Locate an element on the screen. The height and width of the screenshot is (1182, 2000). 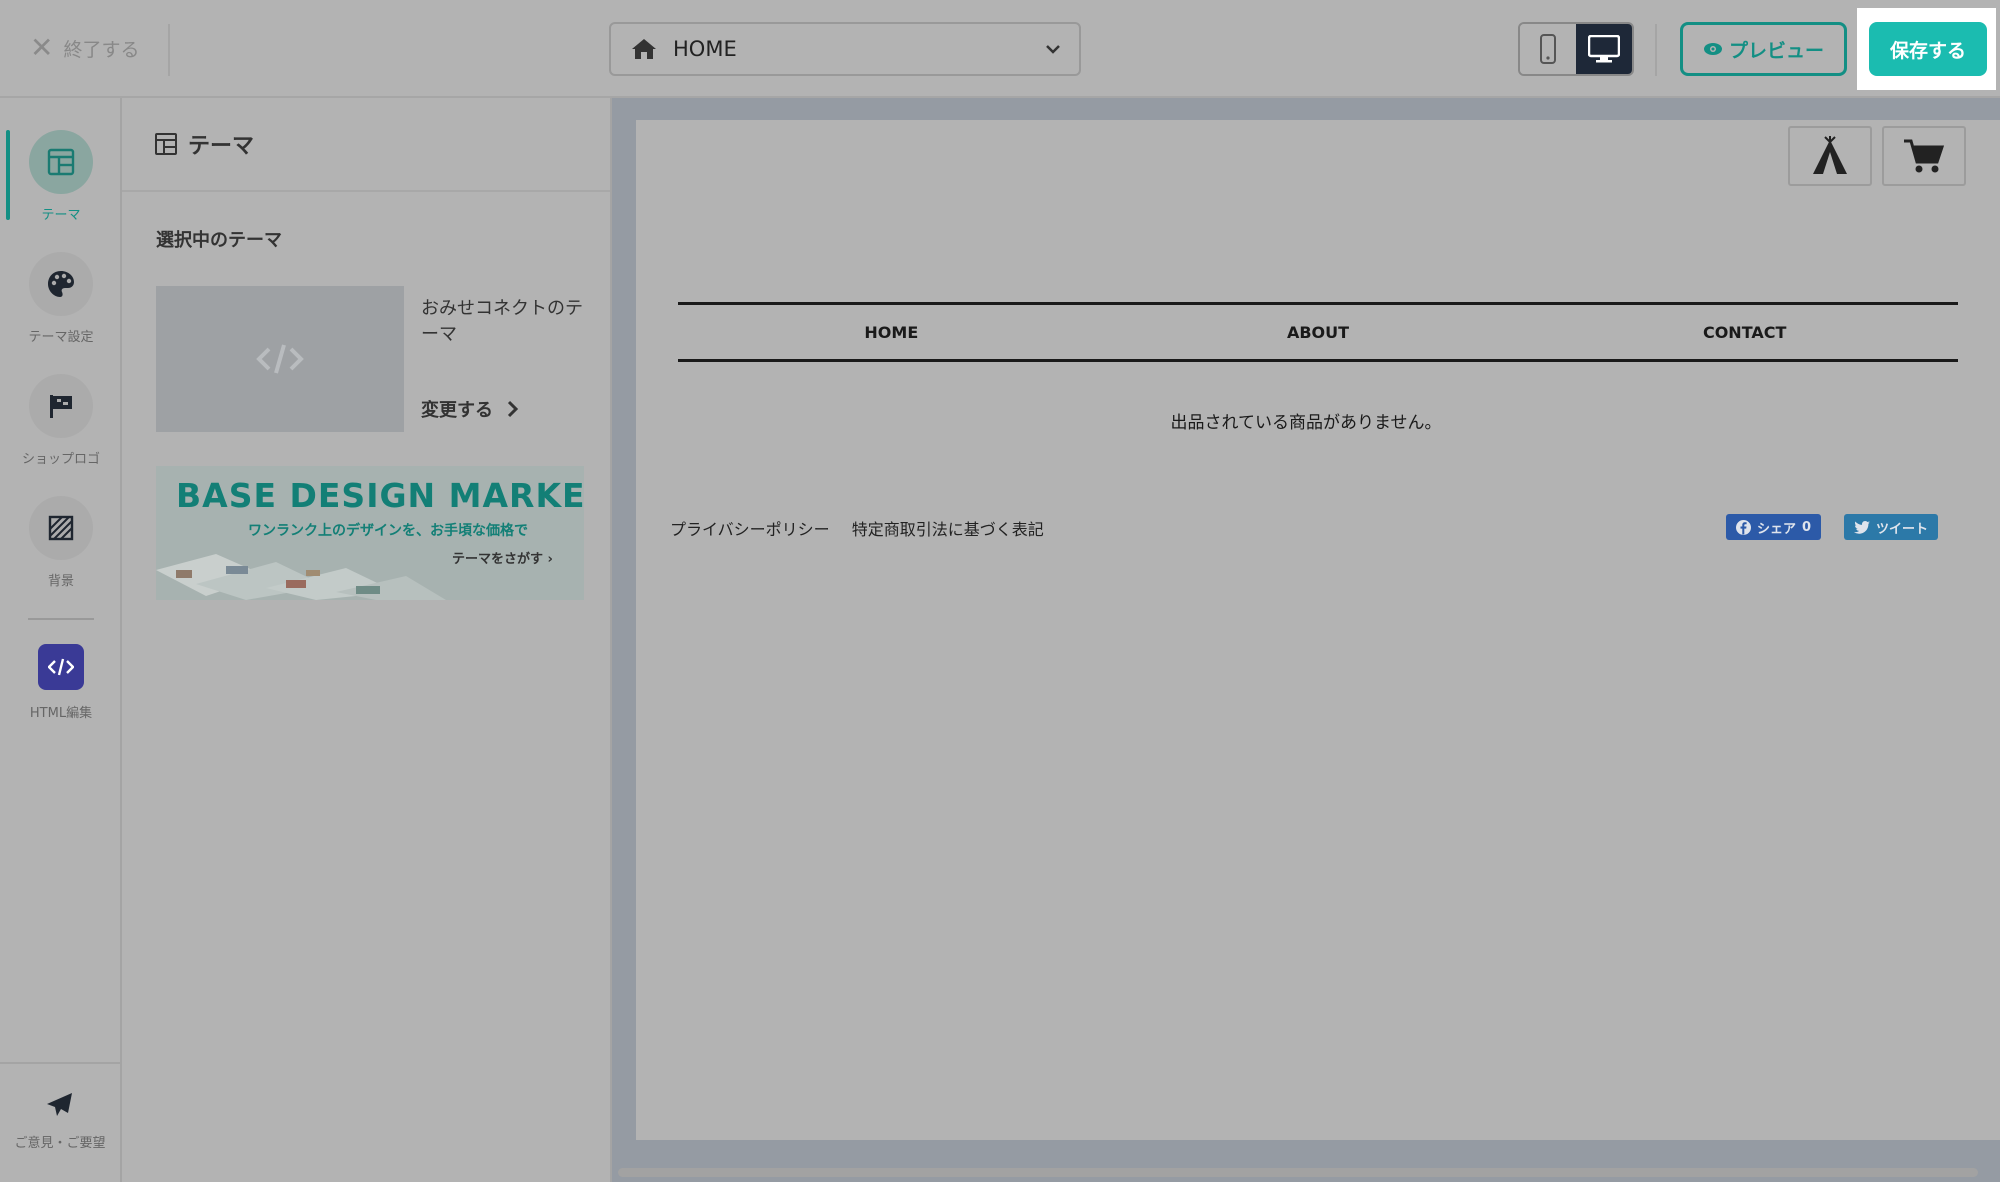
close-icon: ✕ is located at coordinates (42, 47).